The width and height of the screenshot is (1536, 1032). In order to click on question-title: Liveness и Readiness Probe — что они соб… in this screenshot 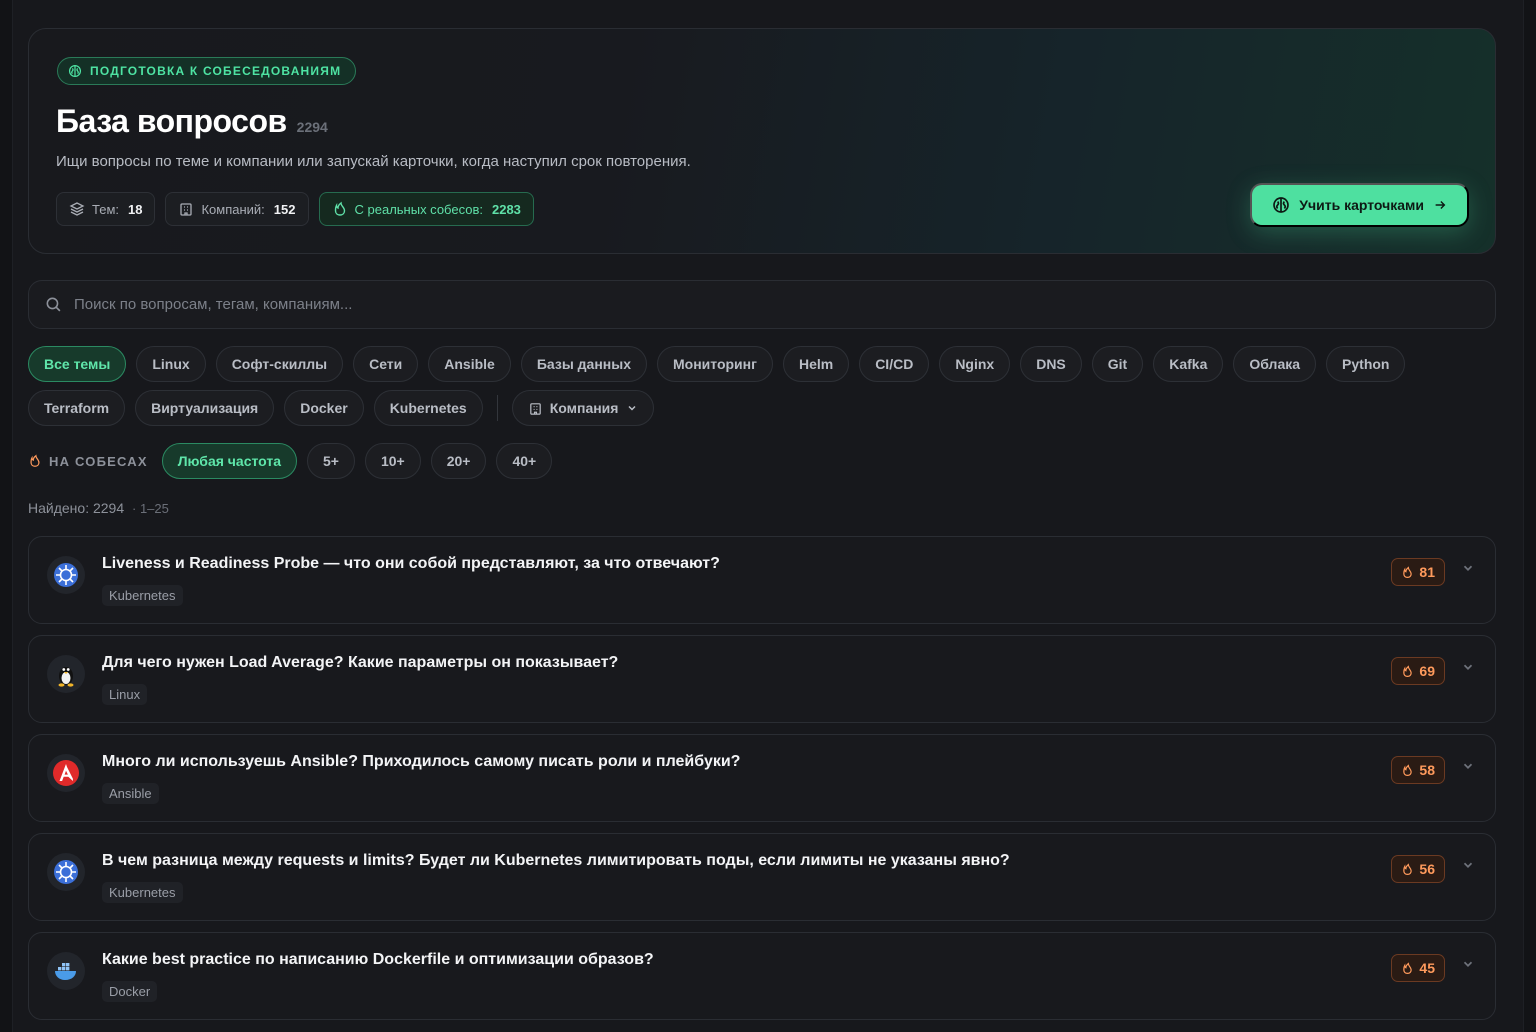, I will do `click(411, 563)`.